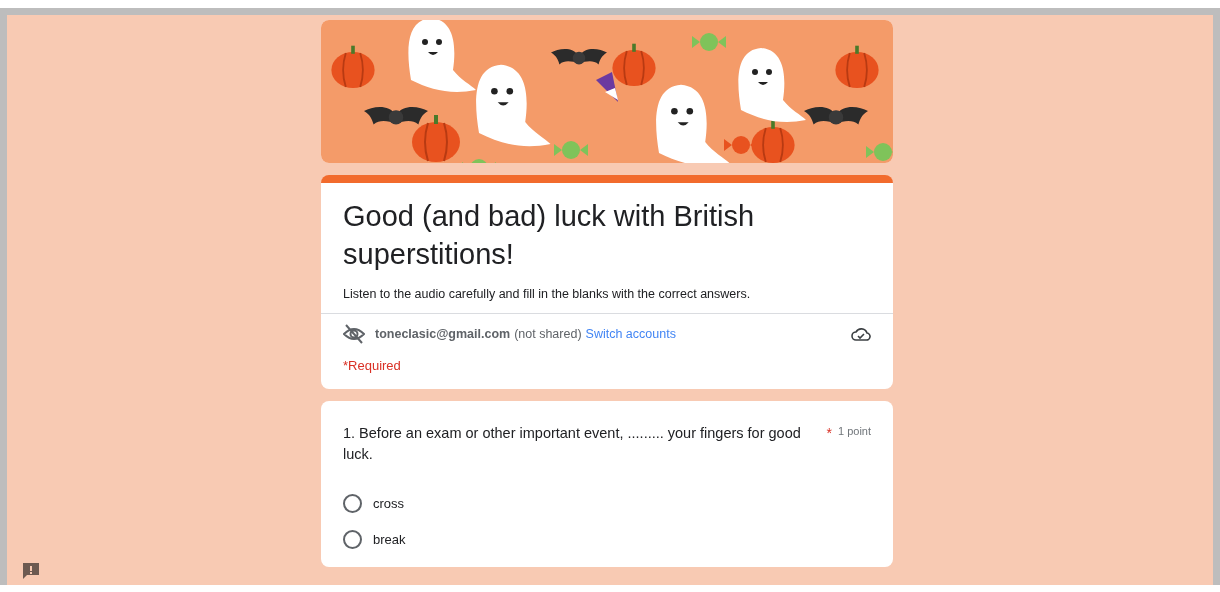  Describe the element at coordinates (854, 432) in the screenshot. I see `points-label: 1 point` at that location.